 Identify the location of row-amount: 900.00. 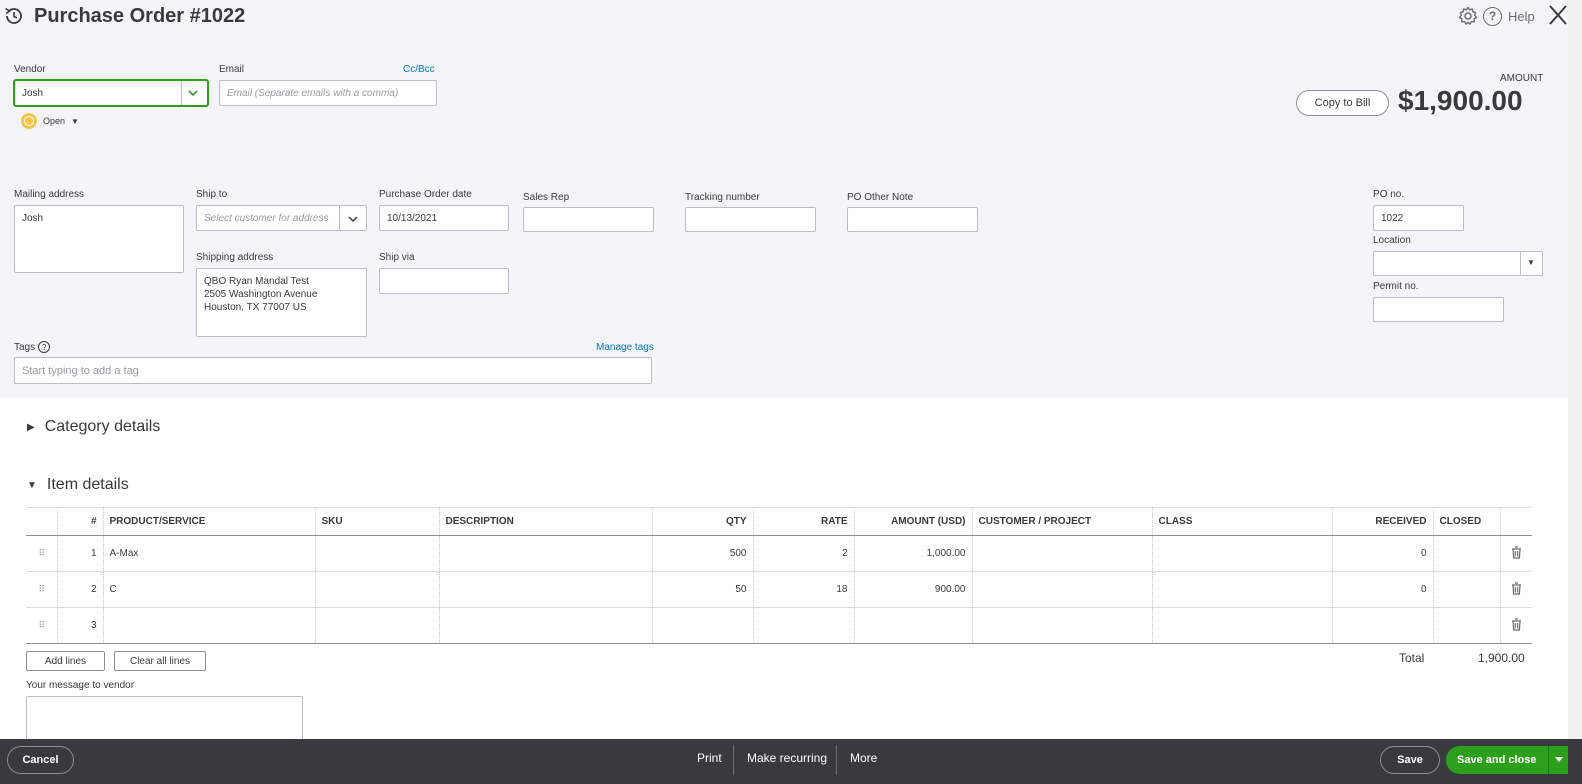
(912, 589).